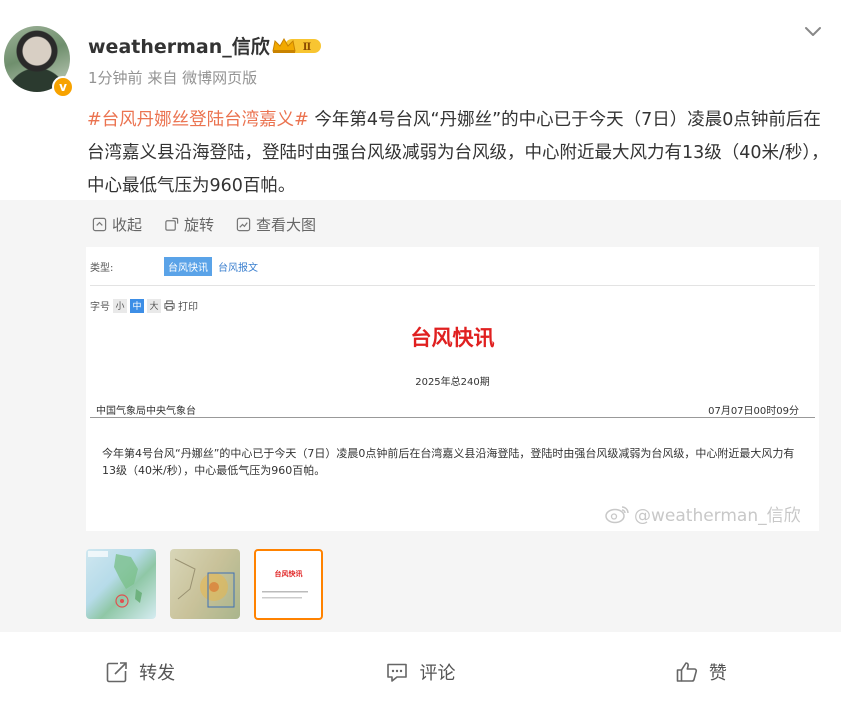 The width and height of the screenshot is (841, 703). I want to click on thumbnail-lines-graphic, so click(285, 595).